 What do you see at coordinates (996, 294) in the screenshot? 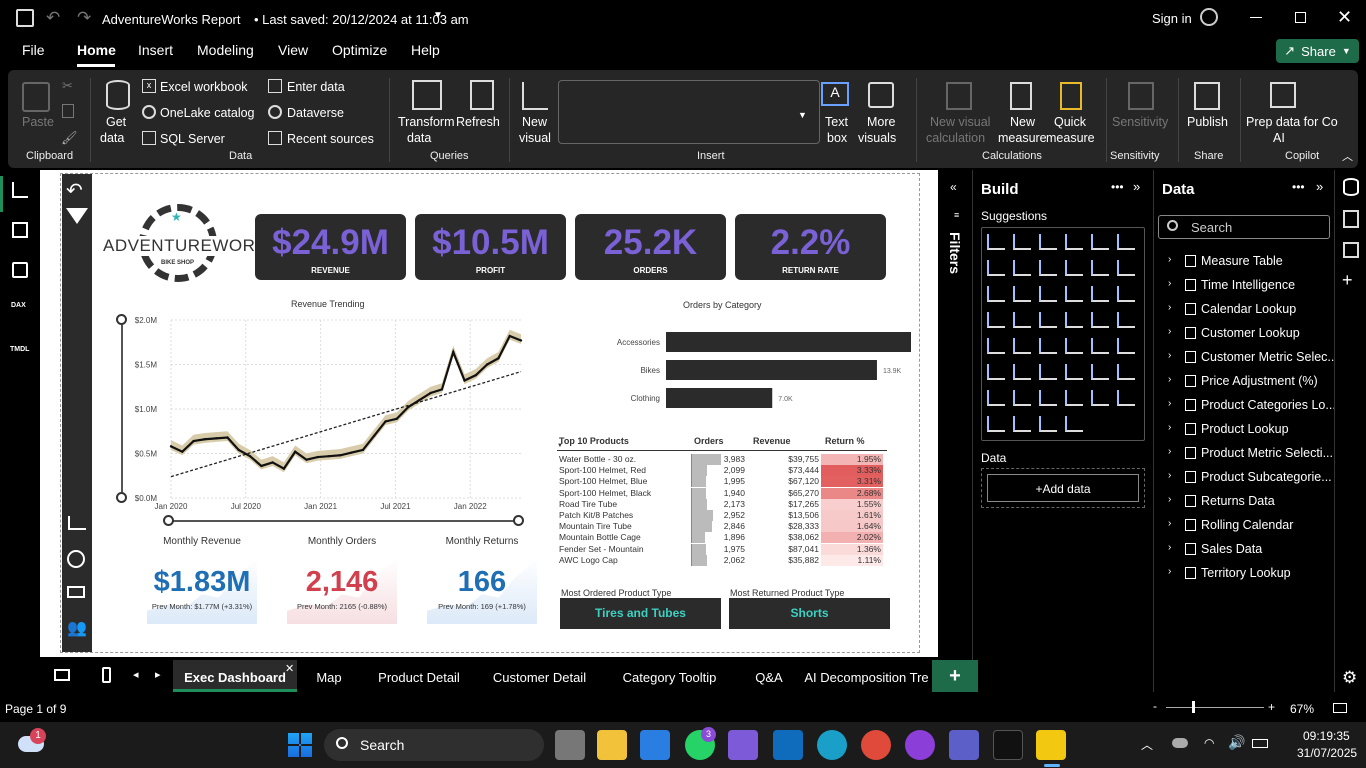
I see `ribbon-icon` at bounding box center [996, 294].